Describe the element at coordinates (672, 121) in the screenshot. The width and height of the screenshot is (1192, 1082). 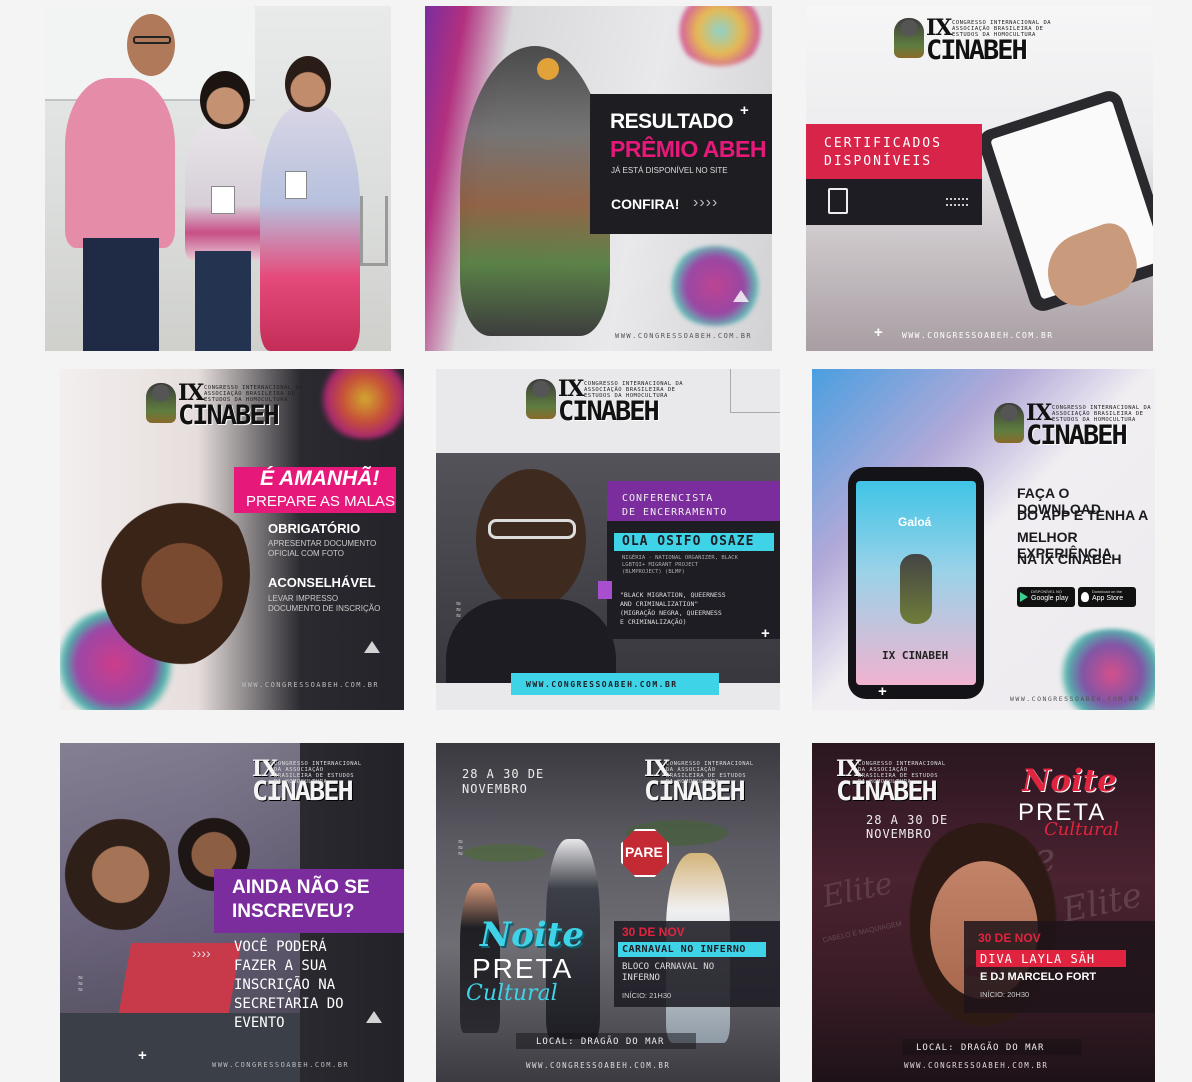
I see `title-line-1: RESULTADO` at that location.